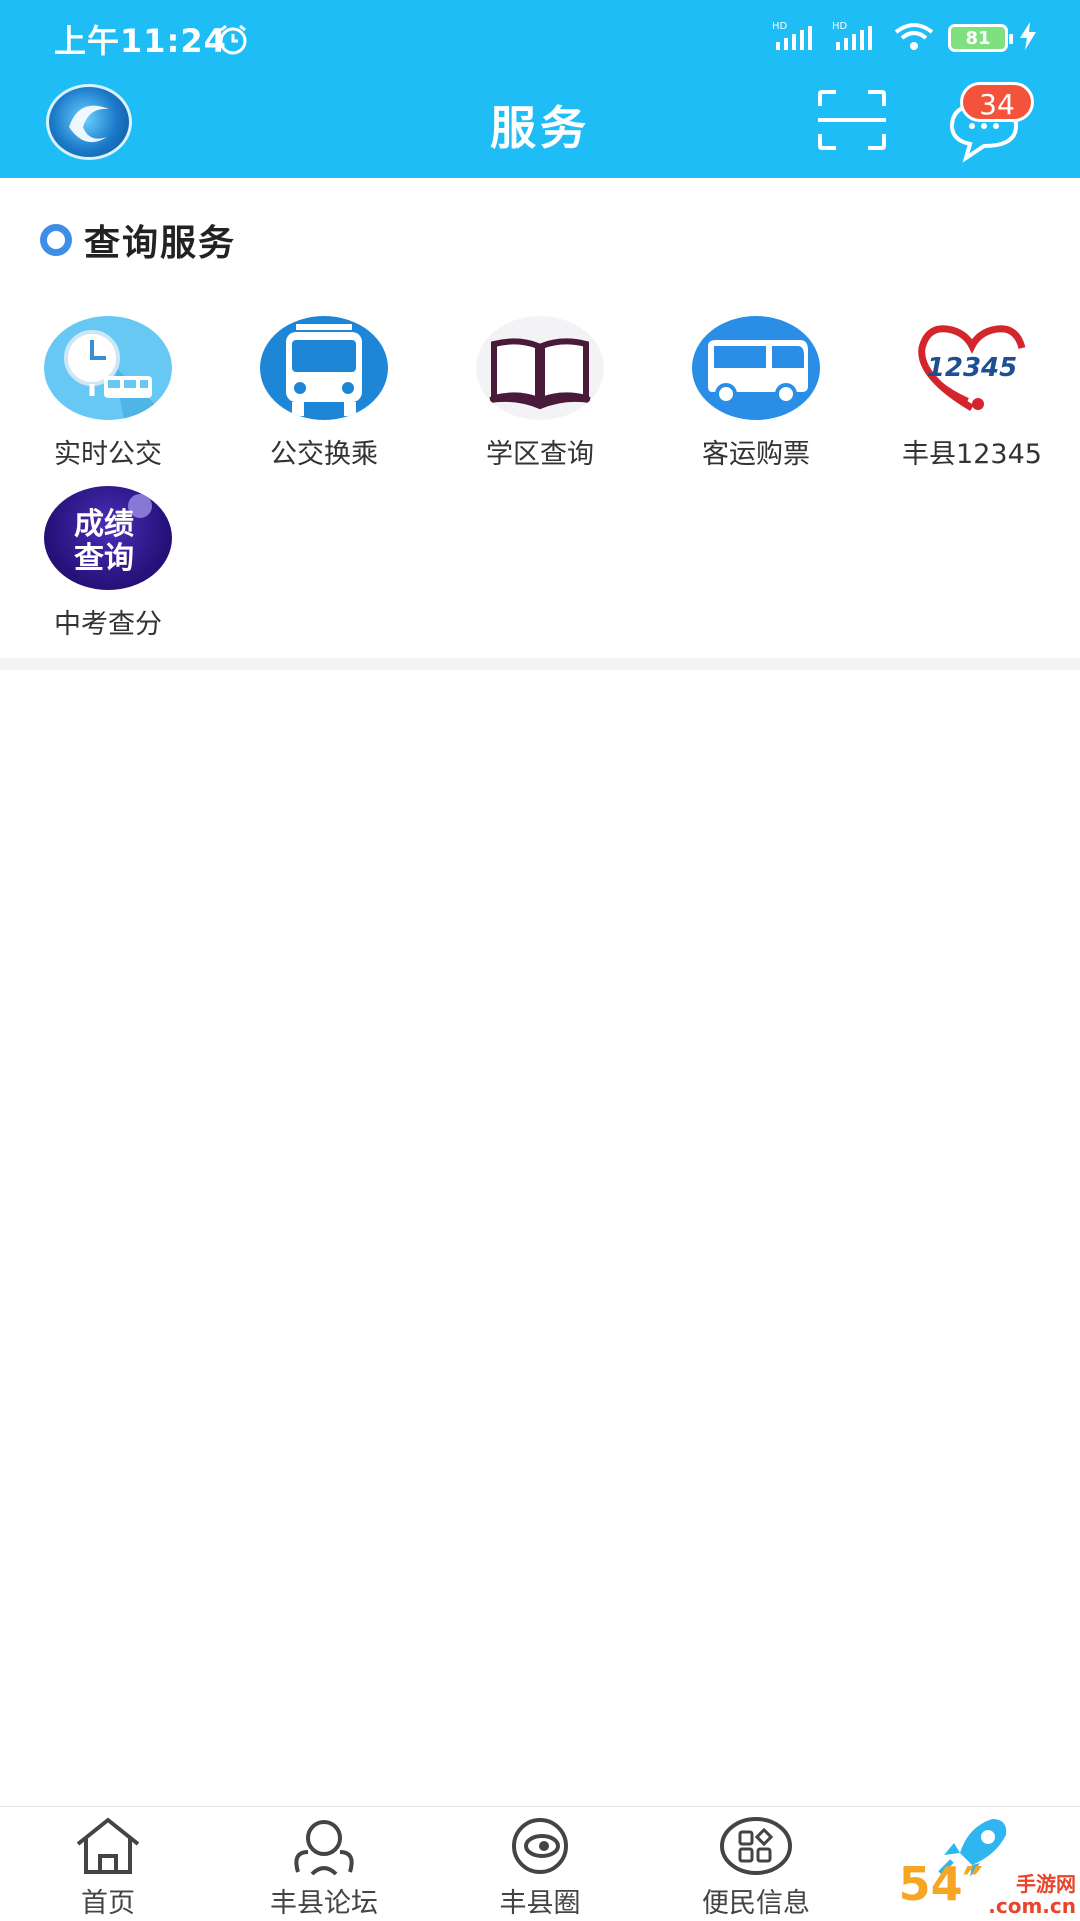 This screenshot has width=1080, height=1921. I want to click on service-school-district: 学区查询, so click(540, 393).